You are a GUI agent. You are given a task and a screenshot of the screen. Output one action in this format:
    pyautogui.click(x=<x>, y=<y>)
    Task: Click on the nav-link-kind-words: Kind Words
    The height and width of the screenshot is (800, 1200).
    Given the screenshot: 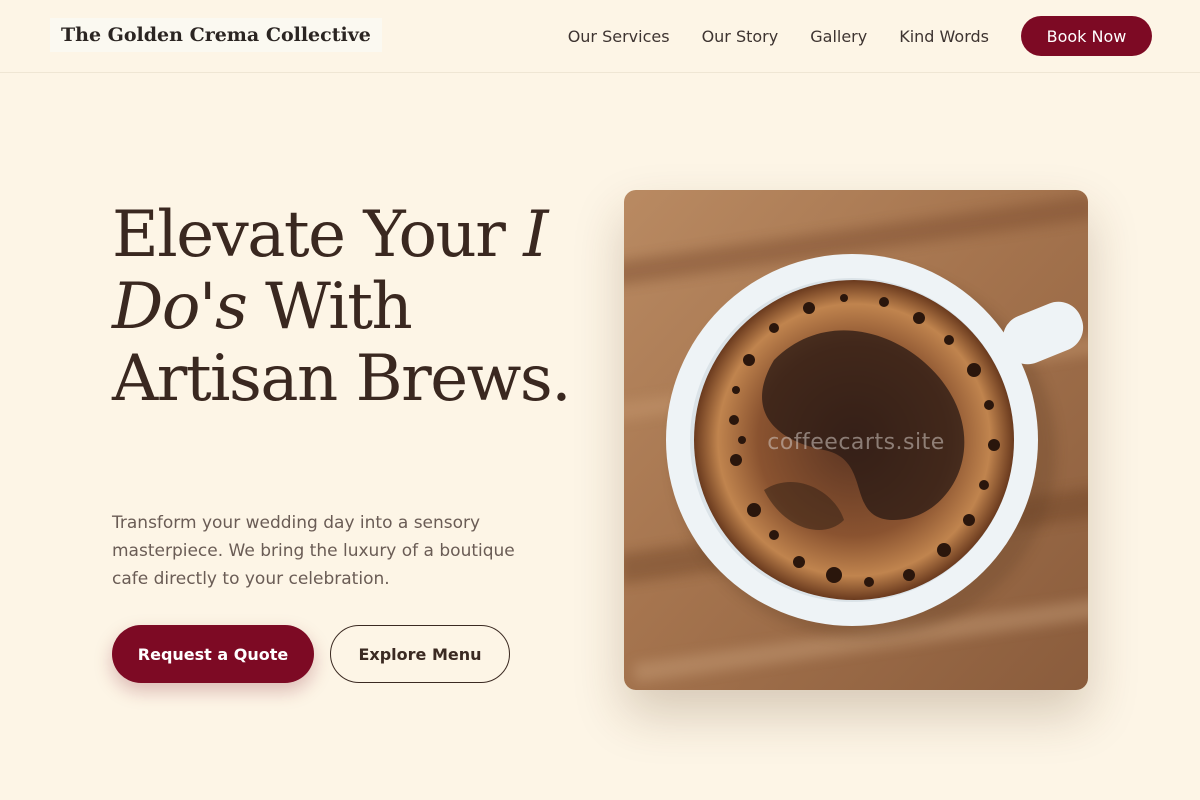 What is the action you would take?
    pyautogui.click(x=944, y=36)
    